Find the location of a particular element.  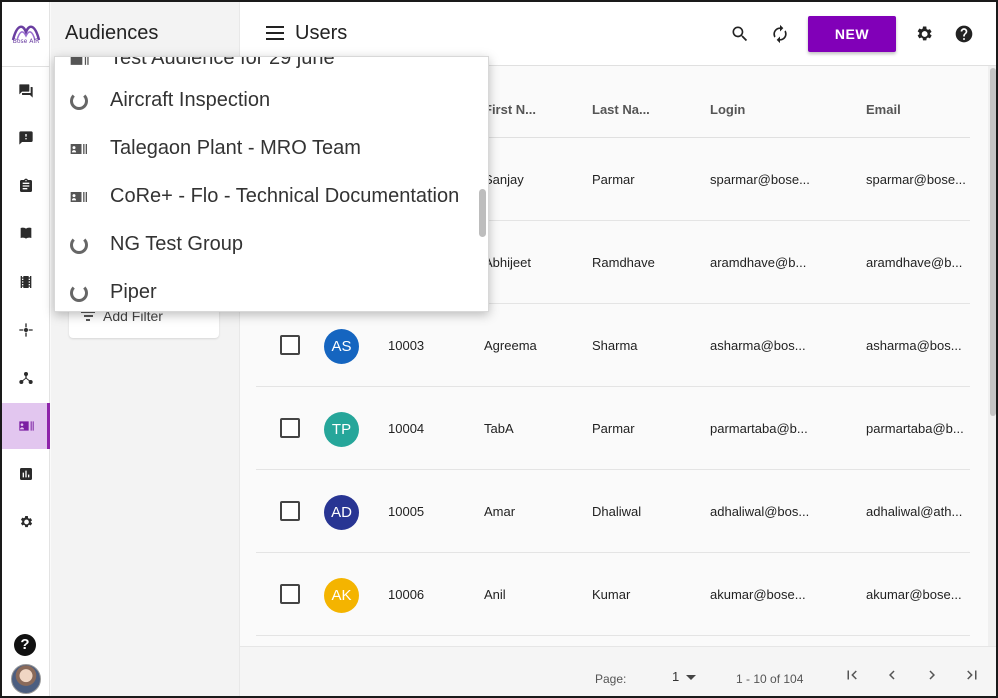

rail-item-hierarchy is located at coordinates (26, 378).